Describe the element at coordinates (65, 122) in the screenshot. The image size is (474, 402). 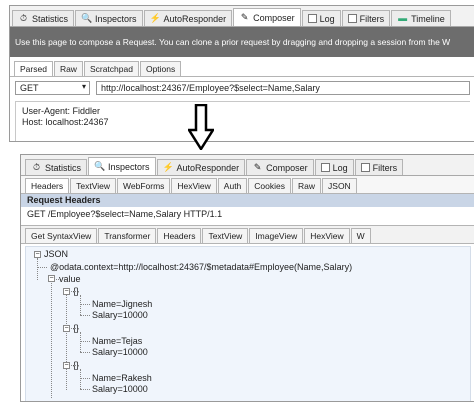
I see `header-host: Host: localhost:24367` at that location.